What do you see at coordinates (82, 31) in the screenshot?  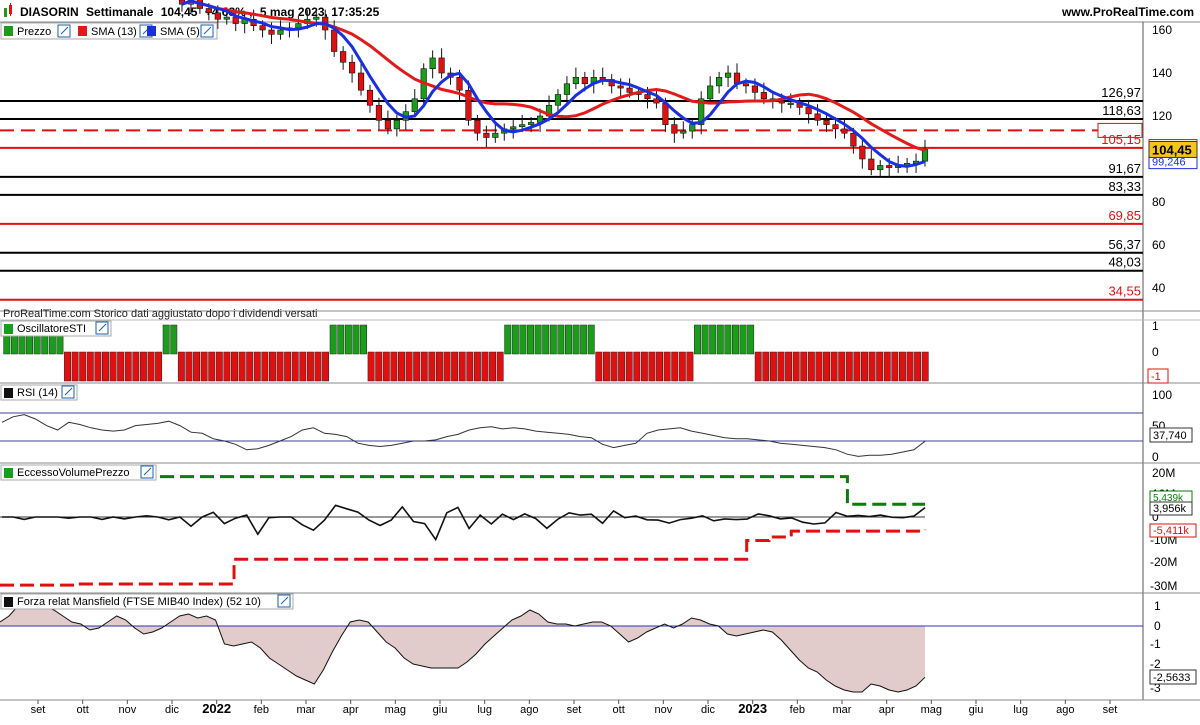 I see `sma13-legend-swatch` at bounding box center [82, 31].